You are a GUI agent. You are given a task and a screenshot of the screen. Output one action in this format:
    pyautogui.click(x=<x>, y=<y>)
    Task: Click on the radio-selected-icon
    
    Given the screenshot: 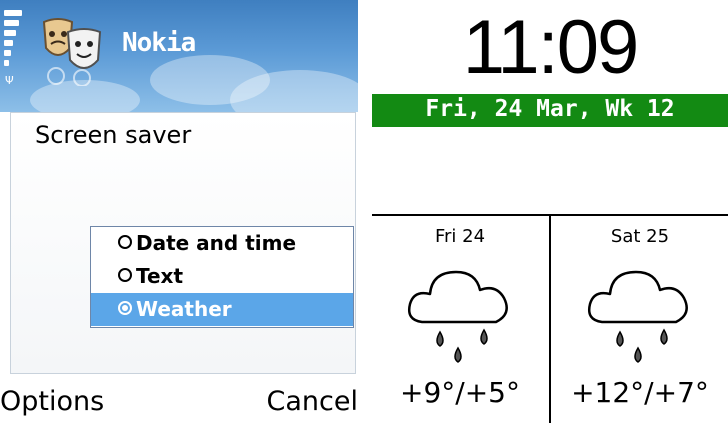 What is the action you would take?
    pyautogui.click(x=125, y=308)
    